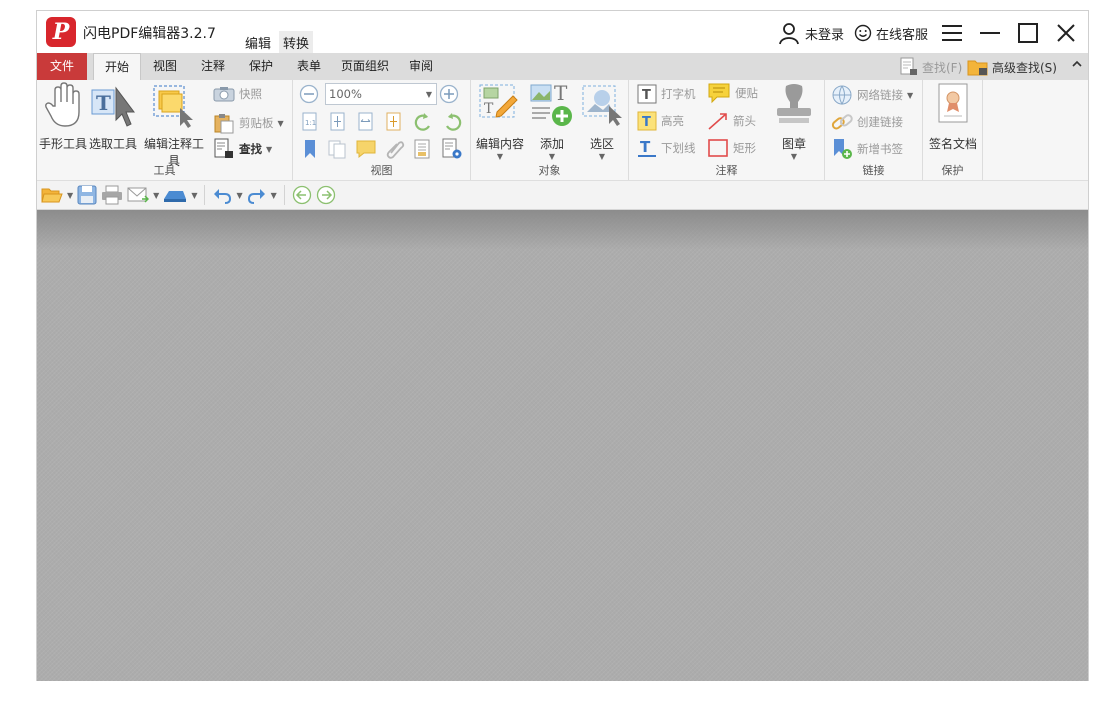 The image size is (1120, 707). Describe the element at coordinates (284, 195) in the screenshot. I see `toolbar-separator` at that location.